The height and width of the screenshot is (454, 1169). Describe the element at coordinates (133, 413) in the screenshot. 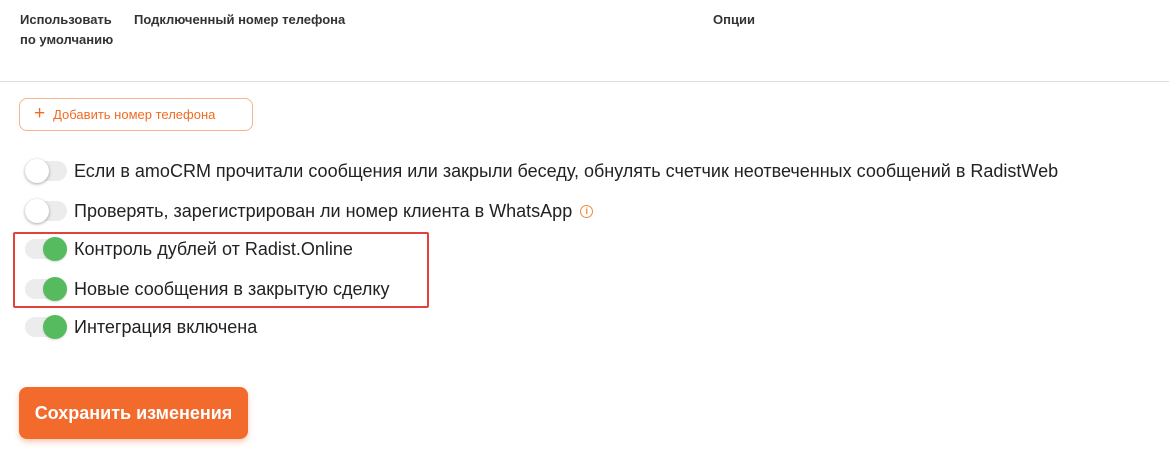

I see `save-changes-button: Сохранить изменения` at that location.